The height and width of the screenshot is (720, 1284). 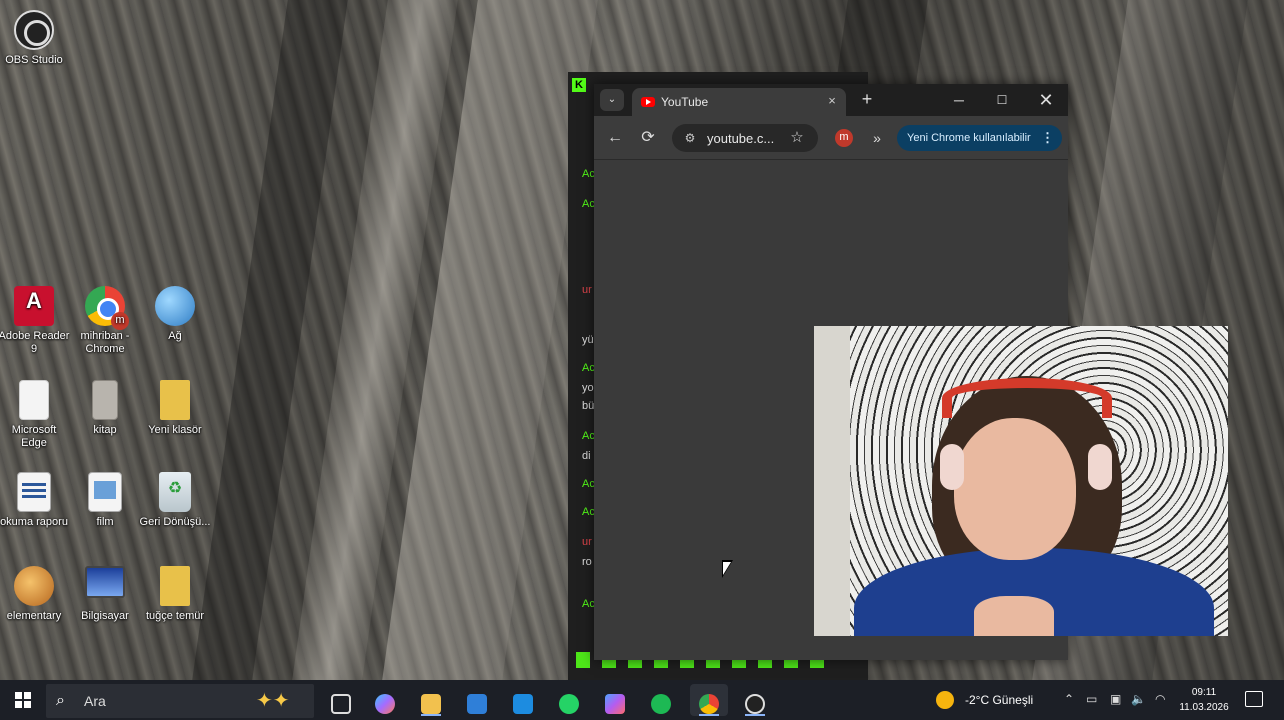 What do you see at coordinates (105, 321) in the screenshot?
I see `desktop-icon-chrome-profile: mihriban - Chrome` at bounding box center [105, 321].